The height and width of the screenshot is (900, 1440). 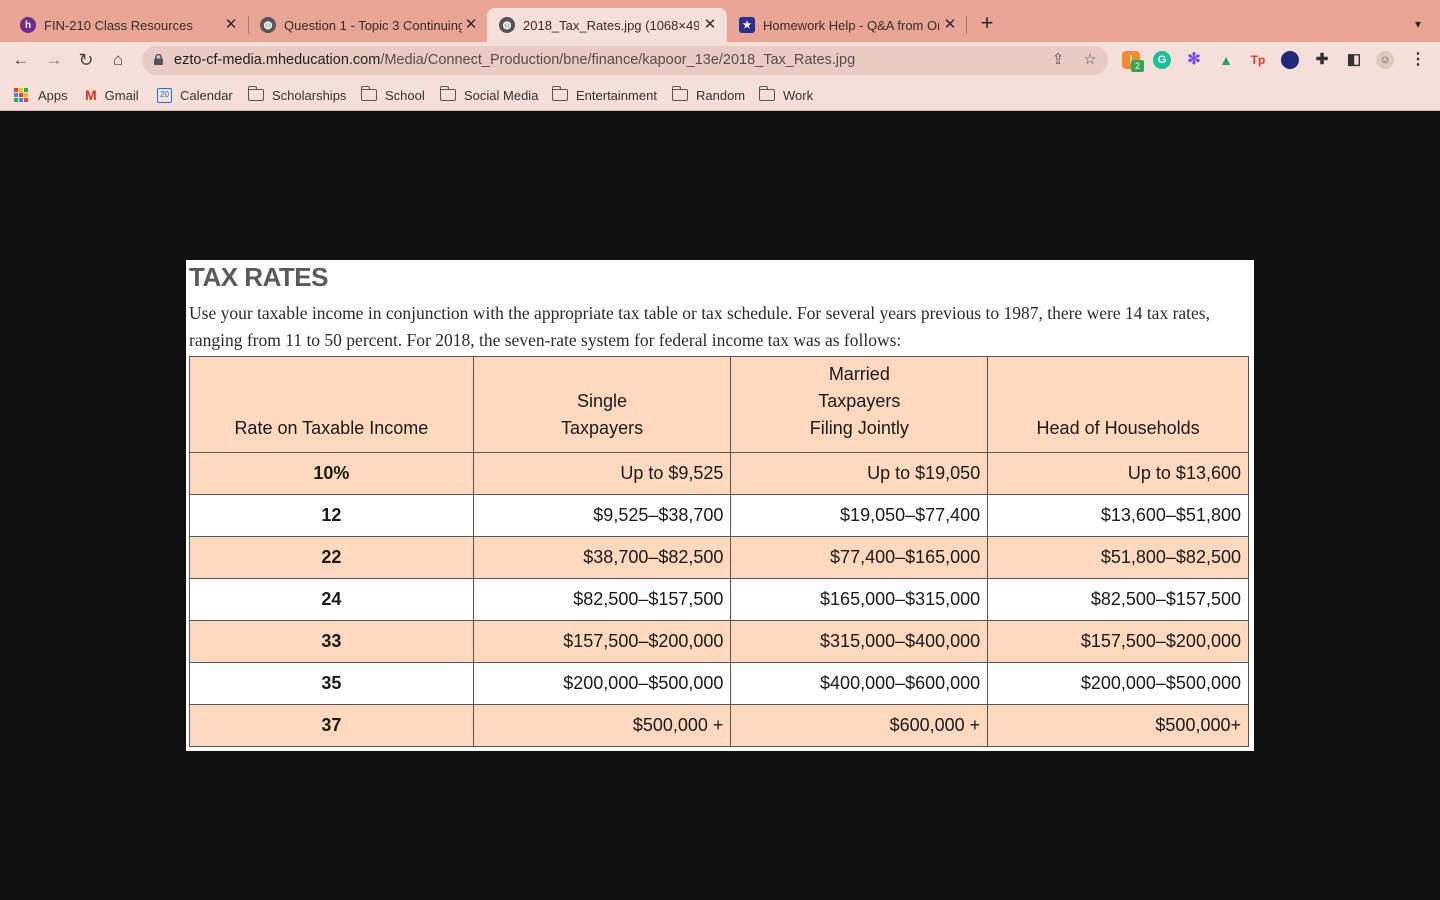 I want to click on bookmark-random: Random, so click(x=708, y=95).